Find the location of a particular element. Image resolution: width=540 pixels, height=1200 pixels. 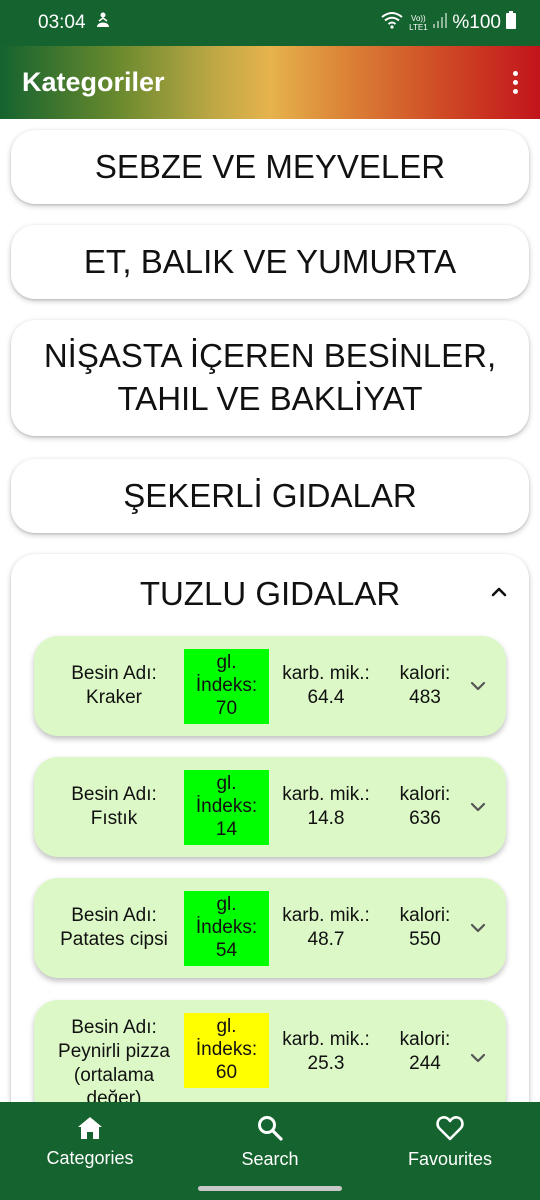

network-label: Vo)) LTE1 is located at coordinates (418, 23).